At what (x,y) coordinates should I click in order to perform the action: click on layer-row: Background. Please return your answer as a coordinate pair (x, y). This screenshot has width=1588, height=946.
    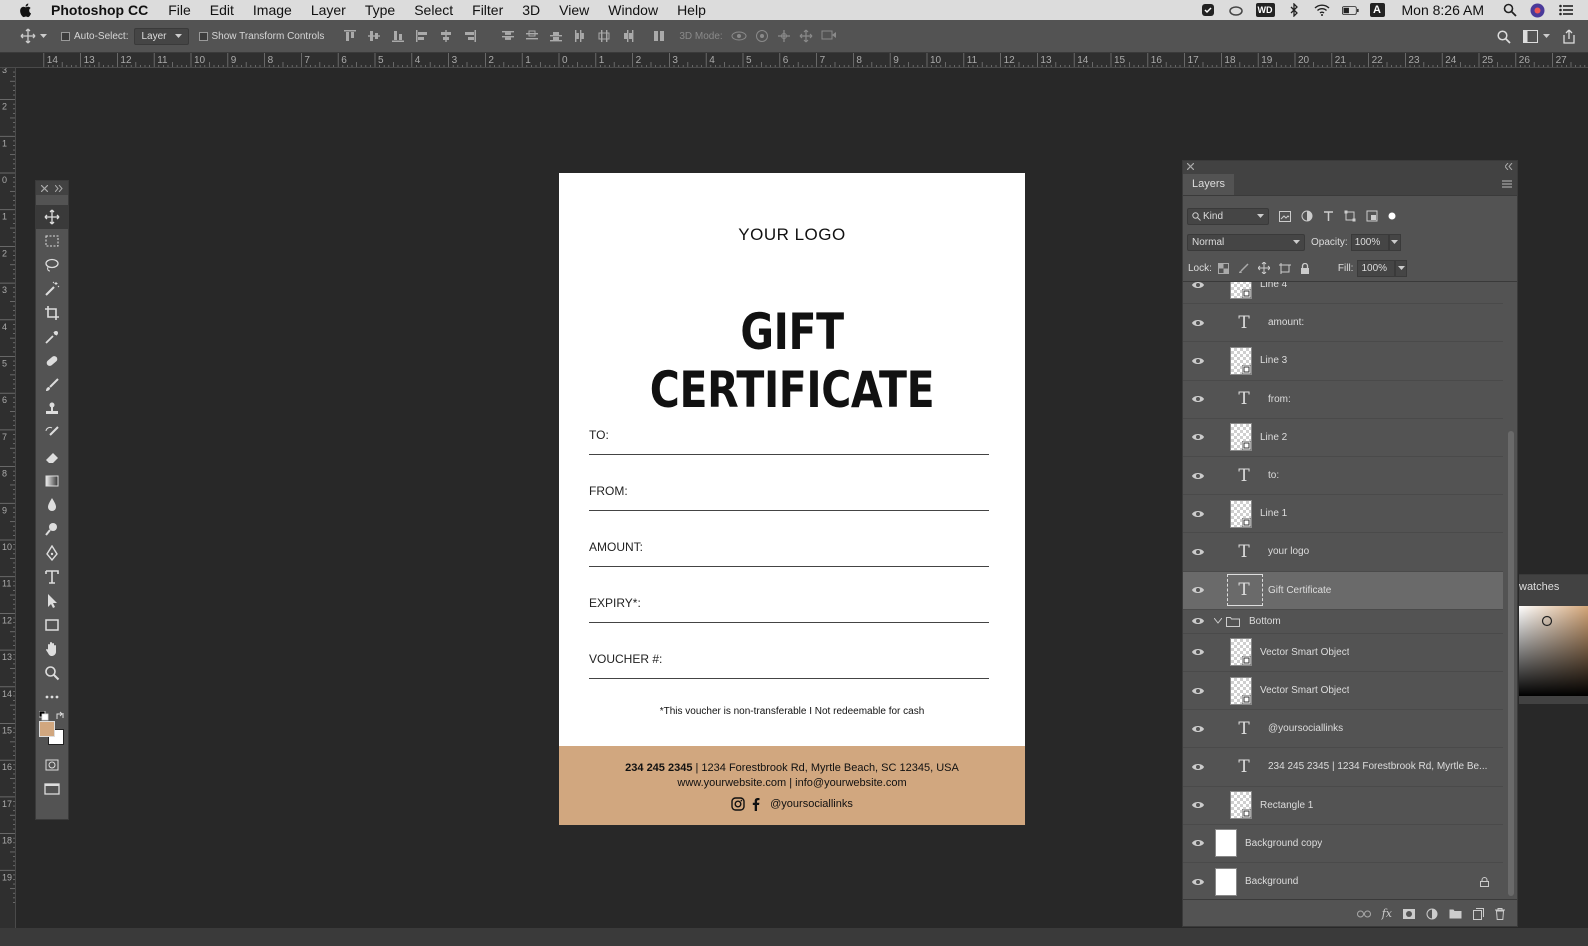
    Looking at the image, I should click on (1343, 881).